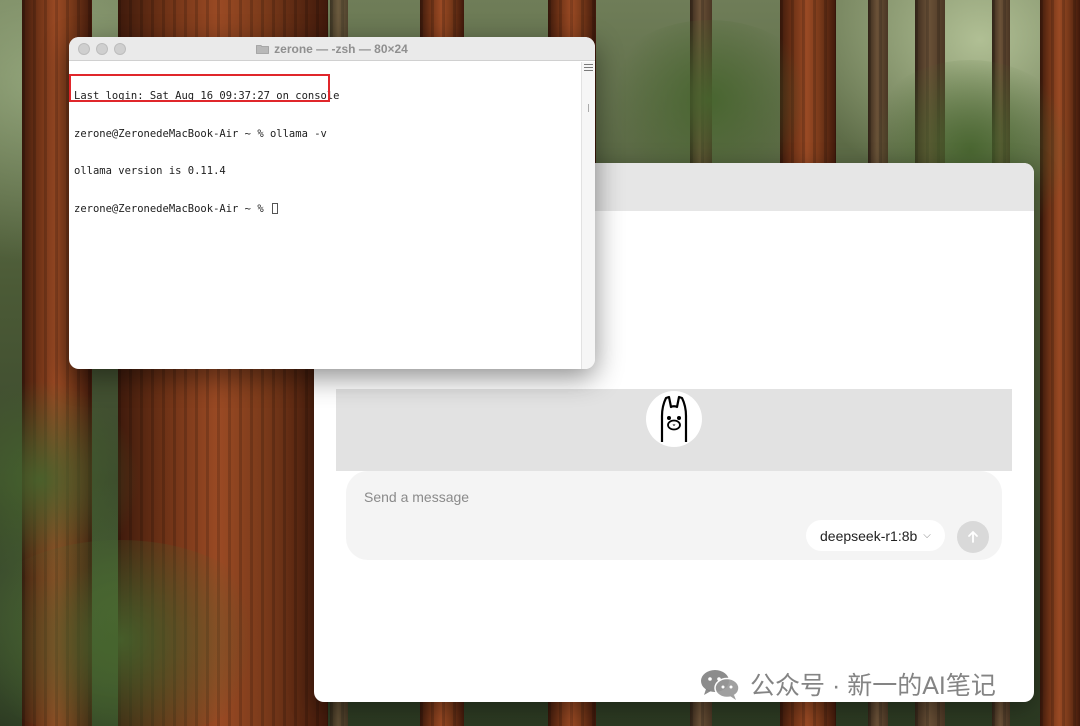 This screenshot has height=726, width=1080. What do you see at coordinates (199, 88) in the screenshot?
I see `highlight-annotation` at bounding box center [199, 88].